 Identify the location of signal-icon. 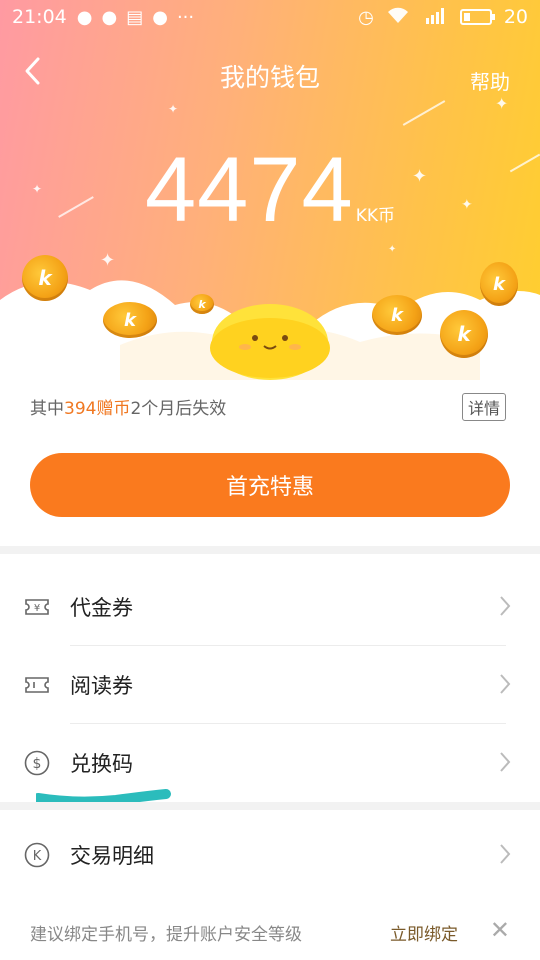
(435, 17).